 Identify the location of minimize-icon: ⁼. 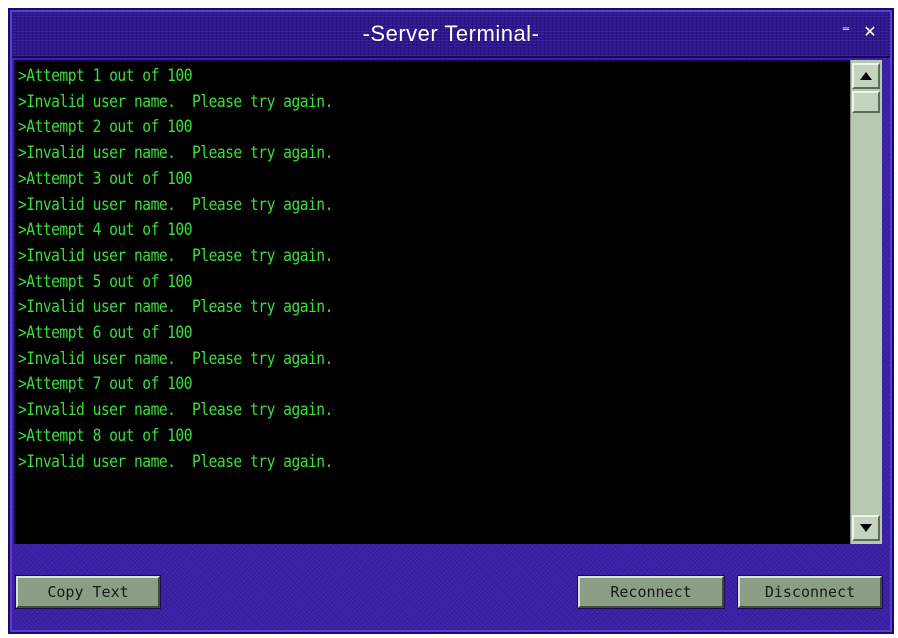
(846, 32).